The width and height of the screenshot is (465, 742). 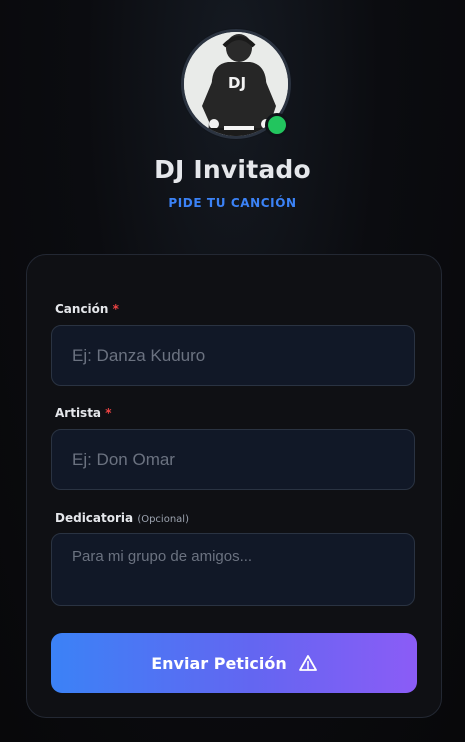 I want to click on dedication-label: Dedicatoria (Opcional), so click(x=122, y=518).